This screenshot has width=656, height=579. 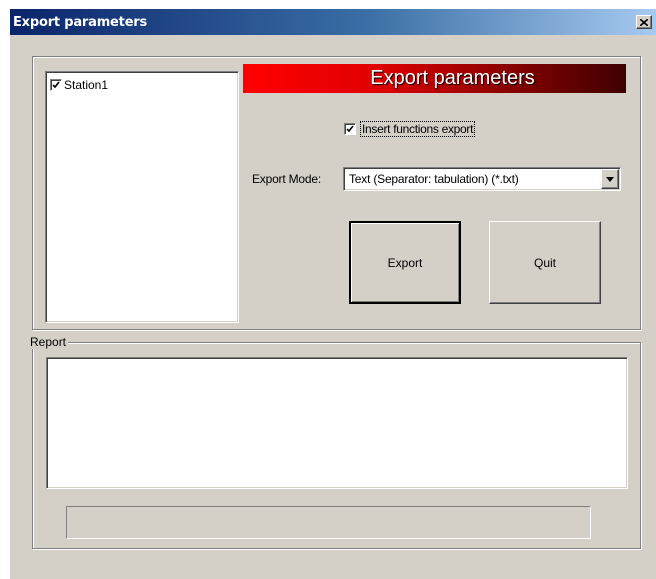 I want to click on chevron-down-icon, so click(x=610, y=179).